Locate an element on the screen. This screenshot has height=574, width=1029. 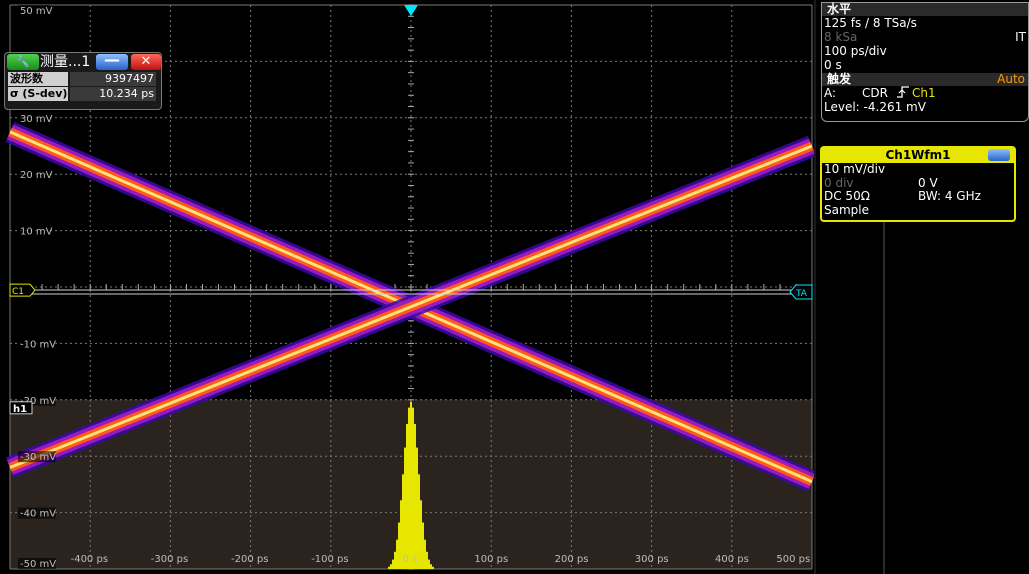
measurement-row: 波形数 9397497 is located at coordinates (83, 79).